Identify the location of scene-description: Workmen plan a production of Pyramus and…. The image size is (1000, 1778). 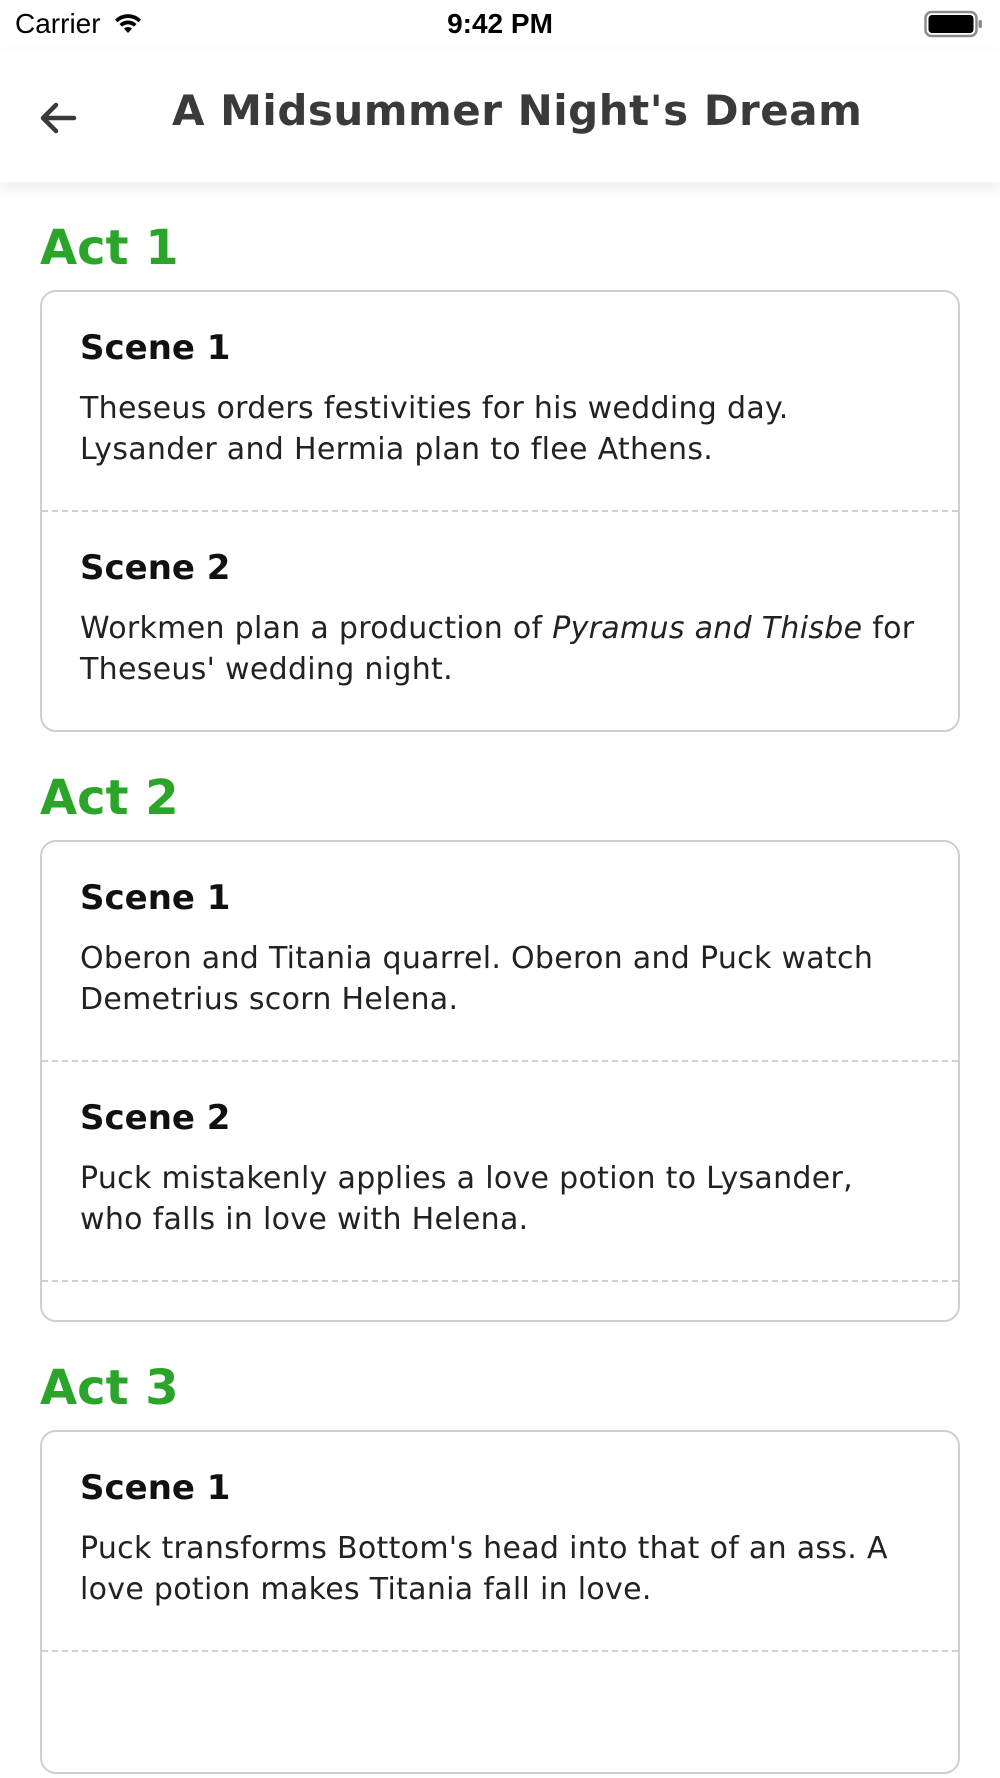
(500, 649).